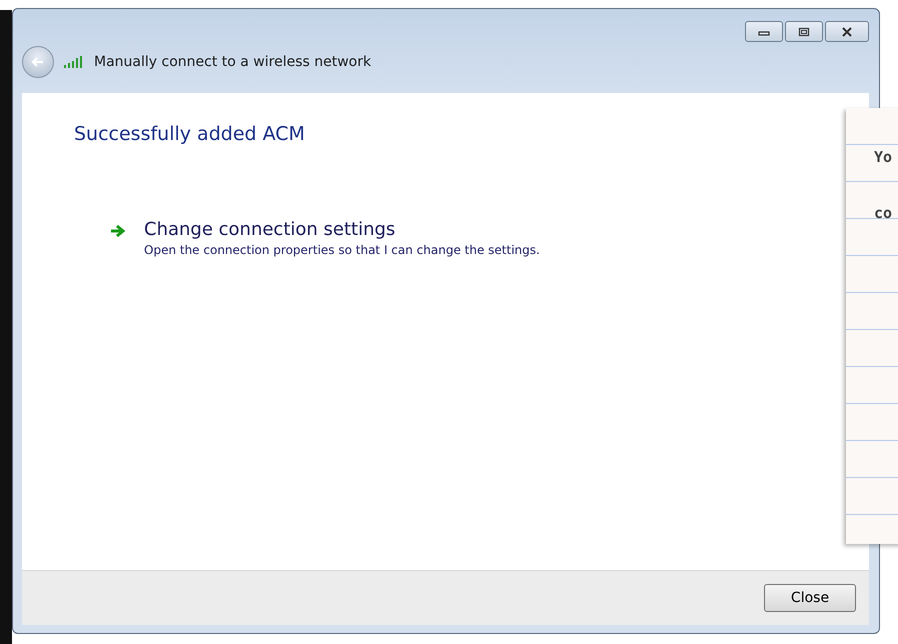 The width and height of the screenshot is (898, 644). Describe the element at coordinates (810, 598) in the screenshot. I see `close-button: Close` at that location.